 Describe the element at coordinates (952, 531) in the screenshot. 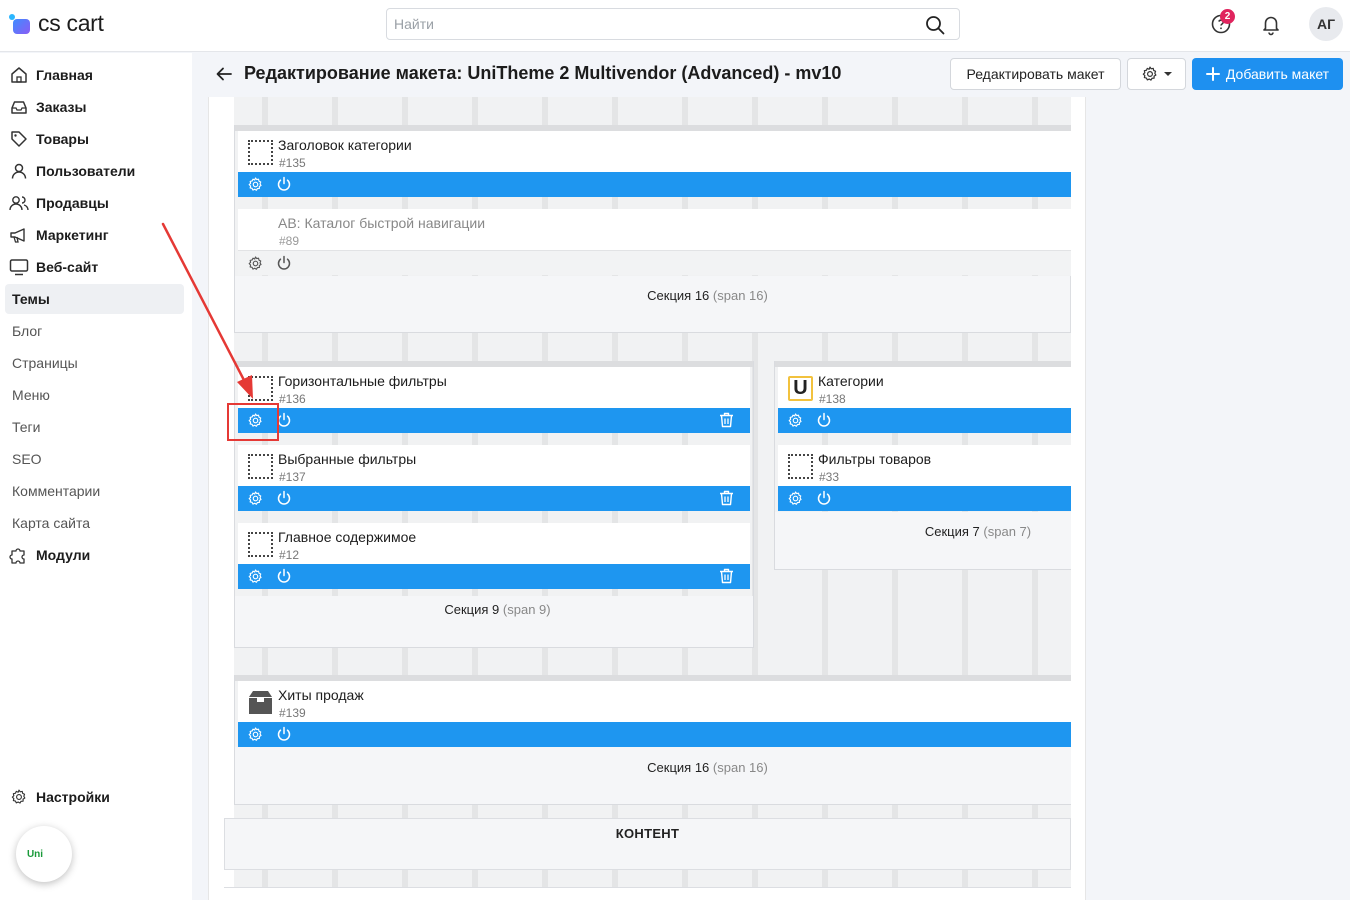

I see `section-name: Секция 7` at that location.